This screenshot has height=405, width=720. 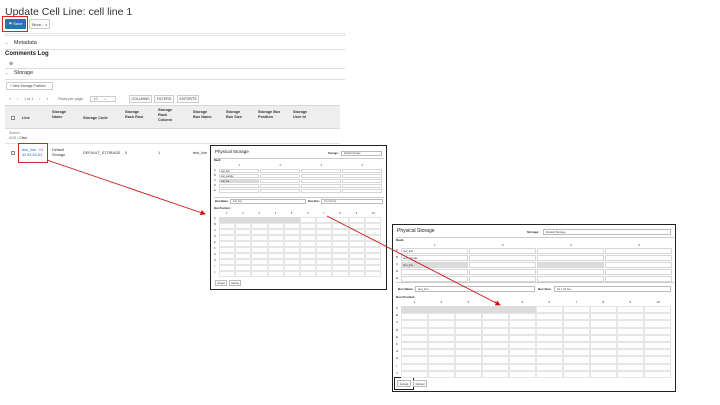 I want to click on row-checkbox, so click(x=13, y=153).